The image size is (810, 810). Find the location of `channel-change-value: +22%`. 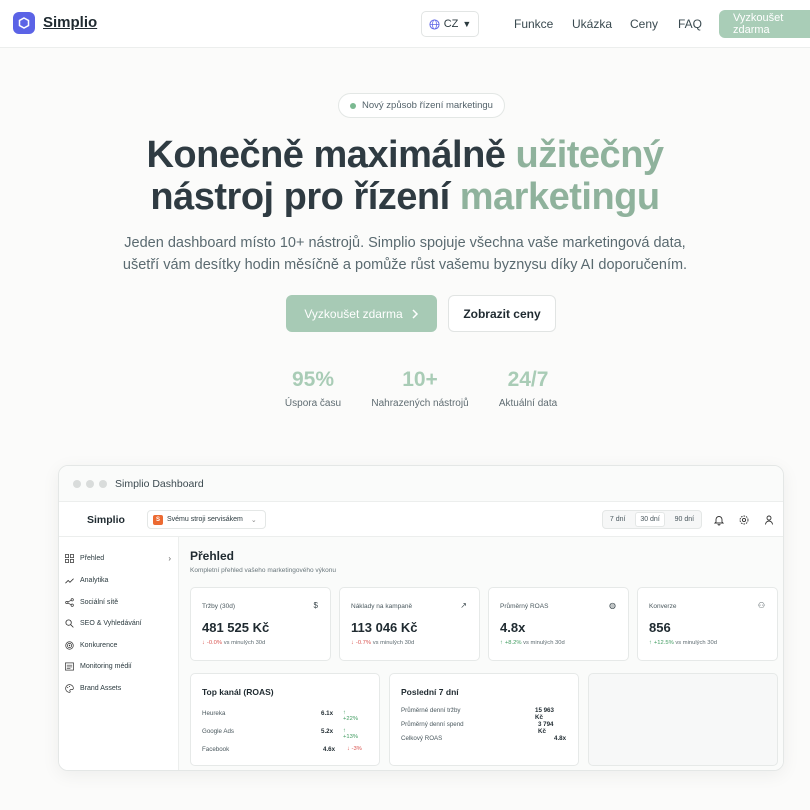

channel-change-value: +22% is located at coordinates (350, 719).